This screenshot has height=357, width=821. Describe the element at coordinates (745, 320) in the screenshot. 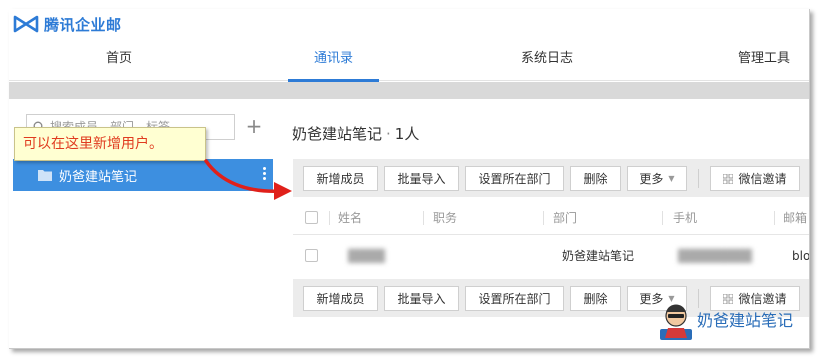

I see `watermark-text: 奶爸建站笔记` at that location.